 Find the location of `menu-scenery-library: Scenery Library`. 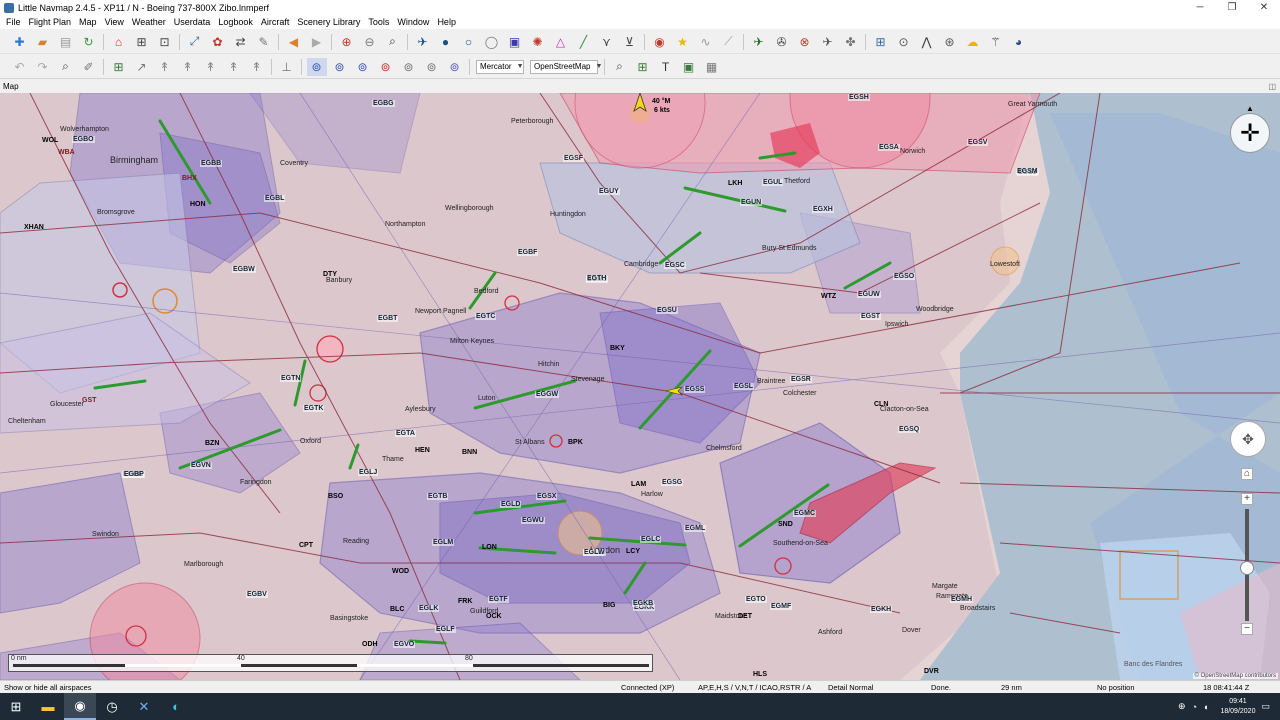

menu-scenery-library: Scenery Library is located at coordinates (328, 22).